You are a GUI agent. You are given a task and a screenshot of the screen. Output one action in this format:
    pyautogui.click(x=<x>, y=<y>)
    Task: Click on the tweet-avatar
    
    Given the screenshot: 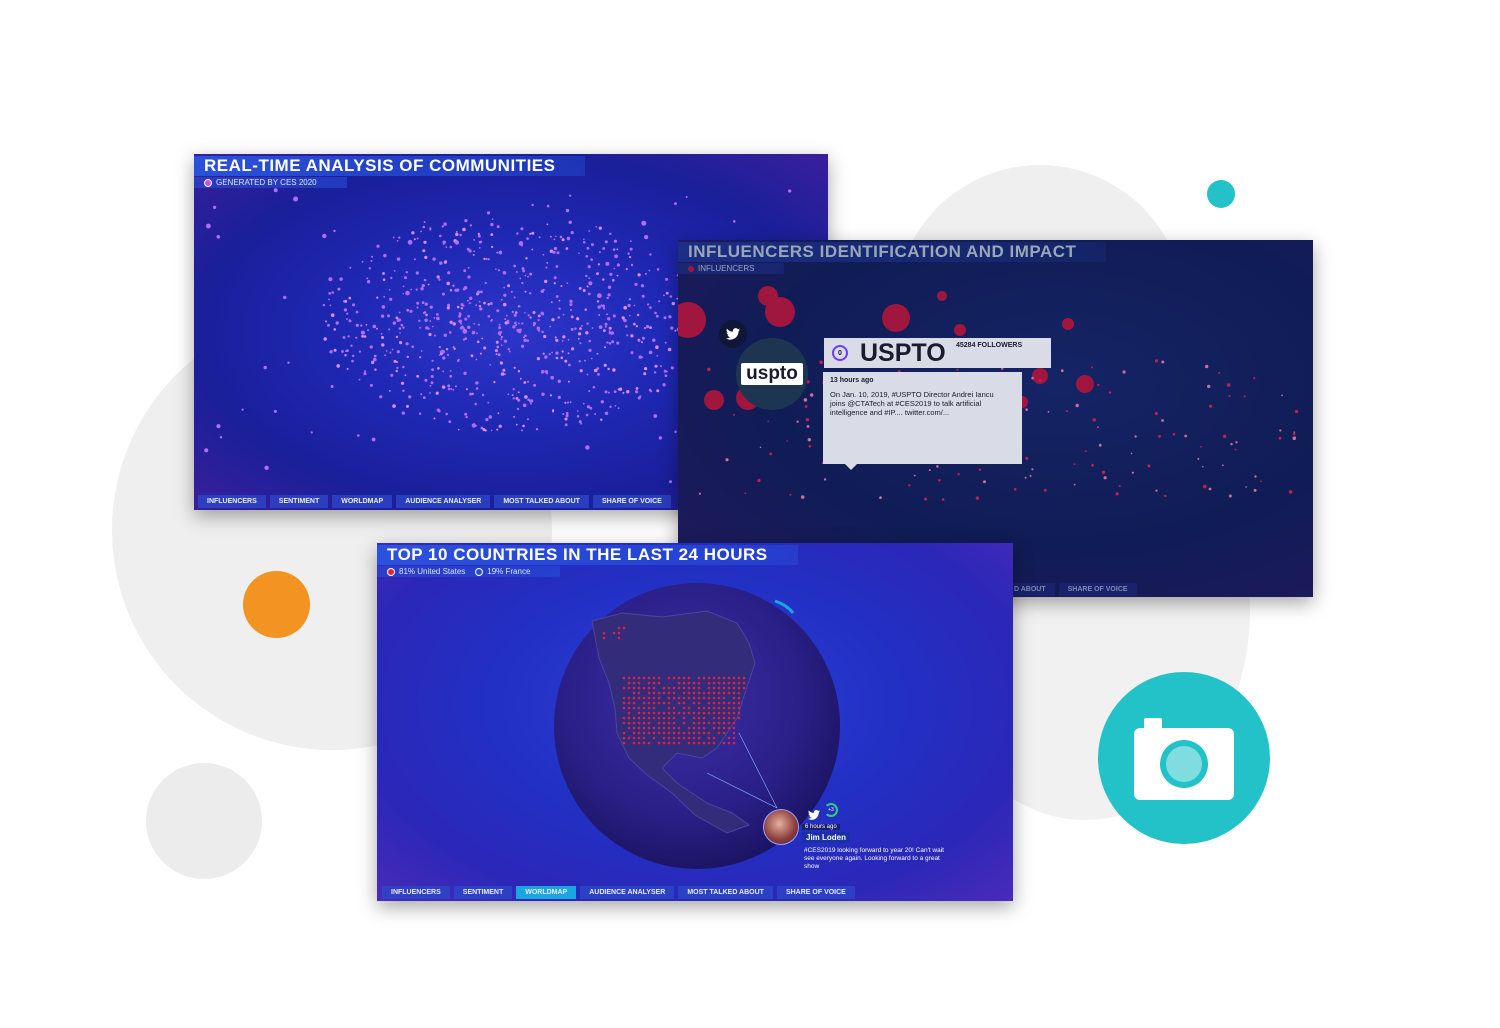 What is the action you would take?
    pyautogui.click(x=781, y=827)
    